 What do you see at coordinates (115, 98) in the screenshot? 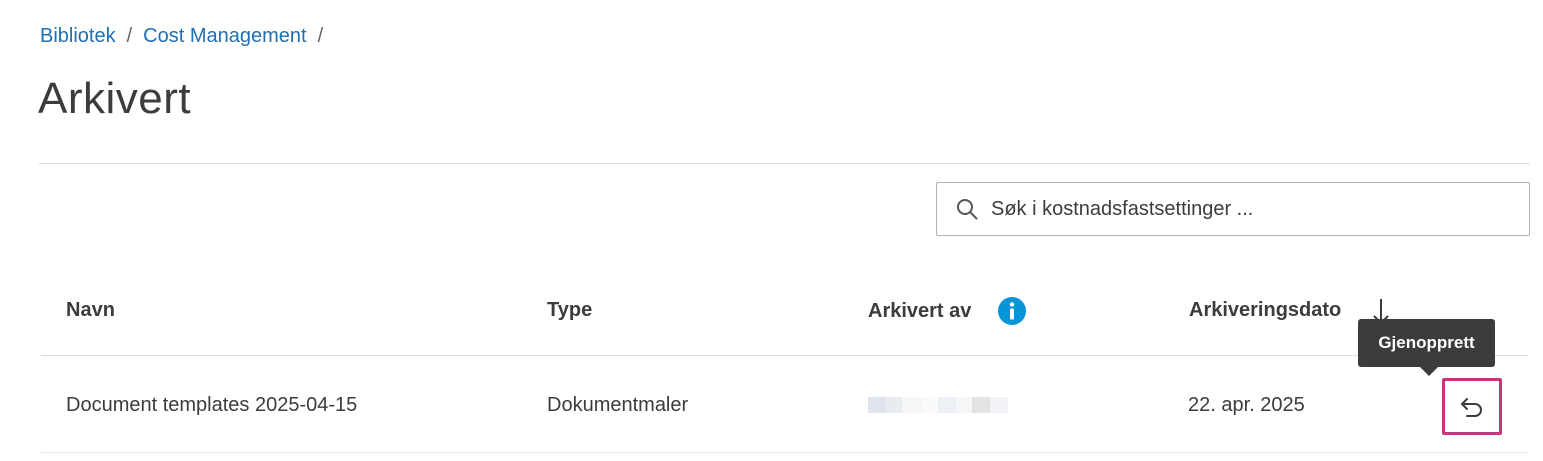
I see `page-title: Arkivert` at bounding box center [115, 98].